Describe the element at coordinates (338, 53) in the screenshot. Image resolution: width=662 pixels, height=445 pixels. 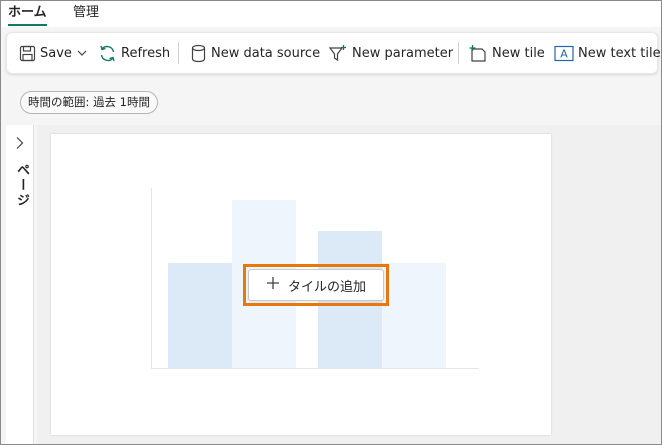
I see `filter-add-icon` at that location.